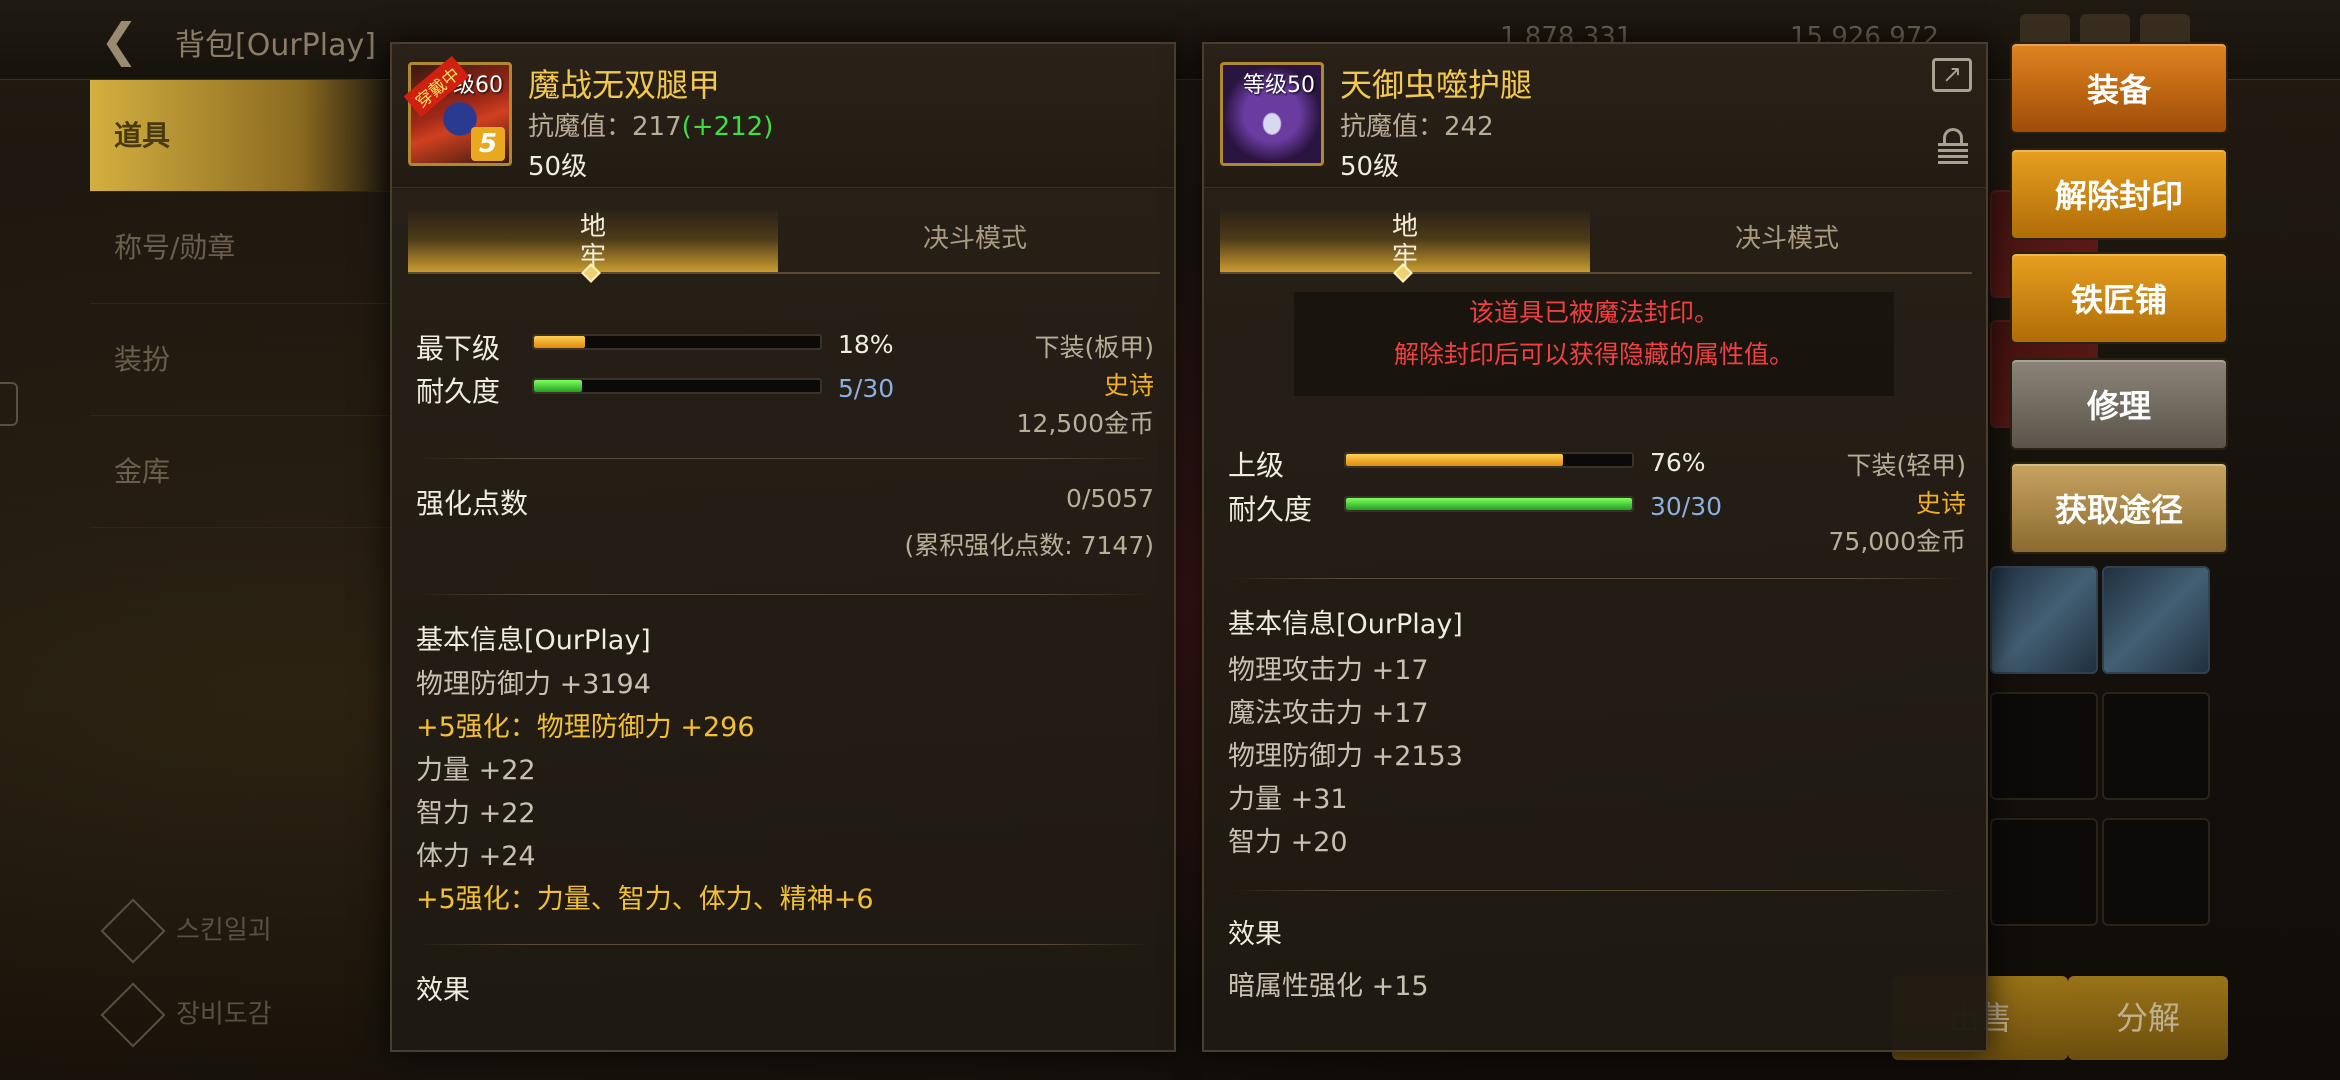 The image size is (2340, 1080). Describe the element at coordinates (624, 85) in the screenshot. I see `item-name: 魔战无双腿甲` at that location.